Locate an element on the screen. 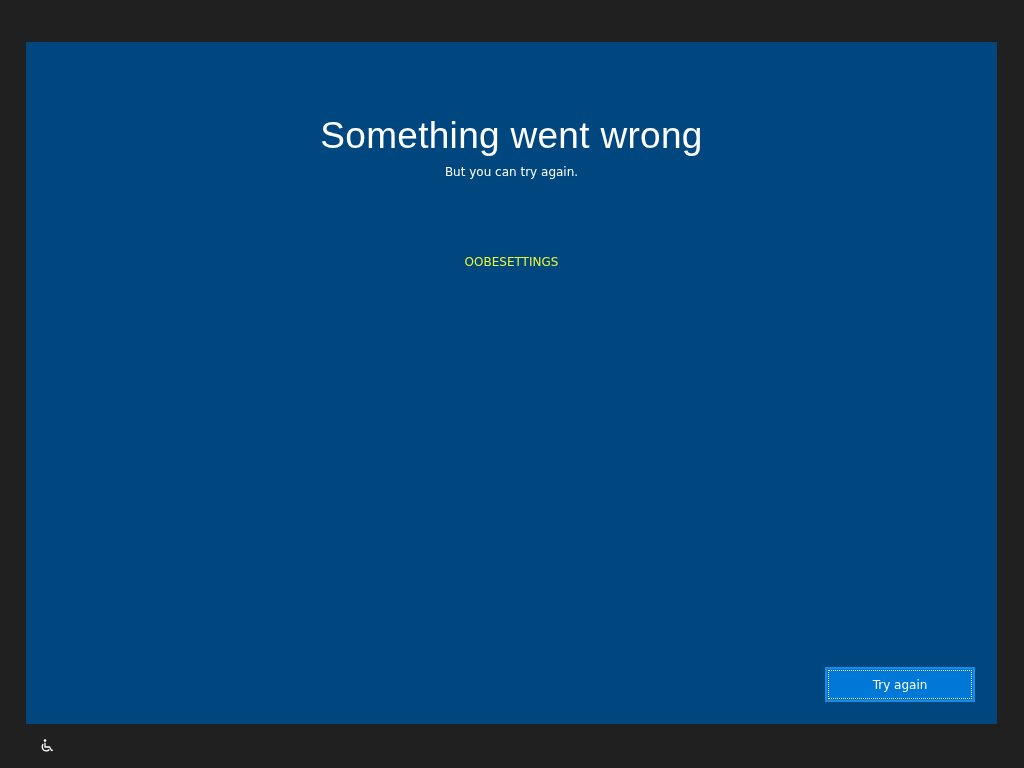  error-code: OOBESETTINGS is located at coordinates (511, 262).